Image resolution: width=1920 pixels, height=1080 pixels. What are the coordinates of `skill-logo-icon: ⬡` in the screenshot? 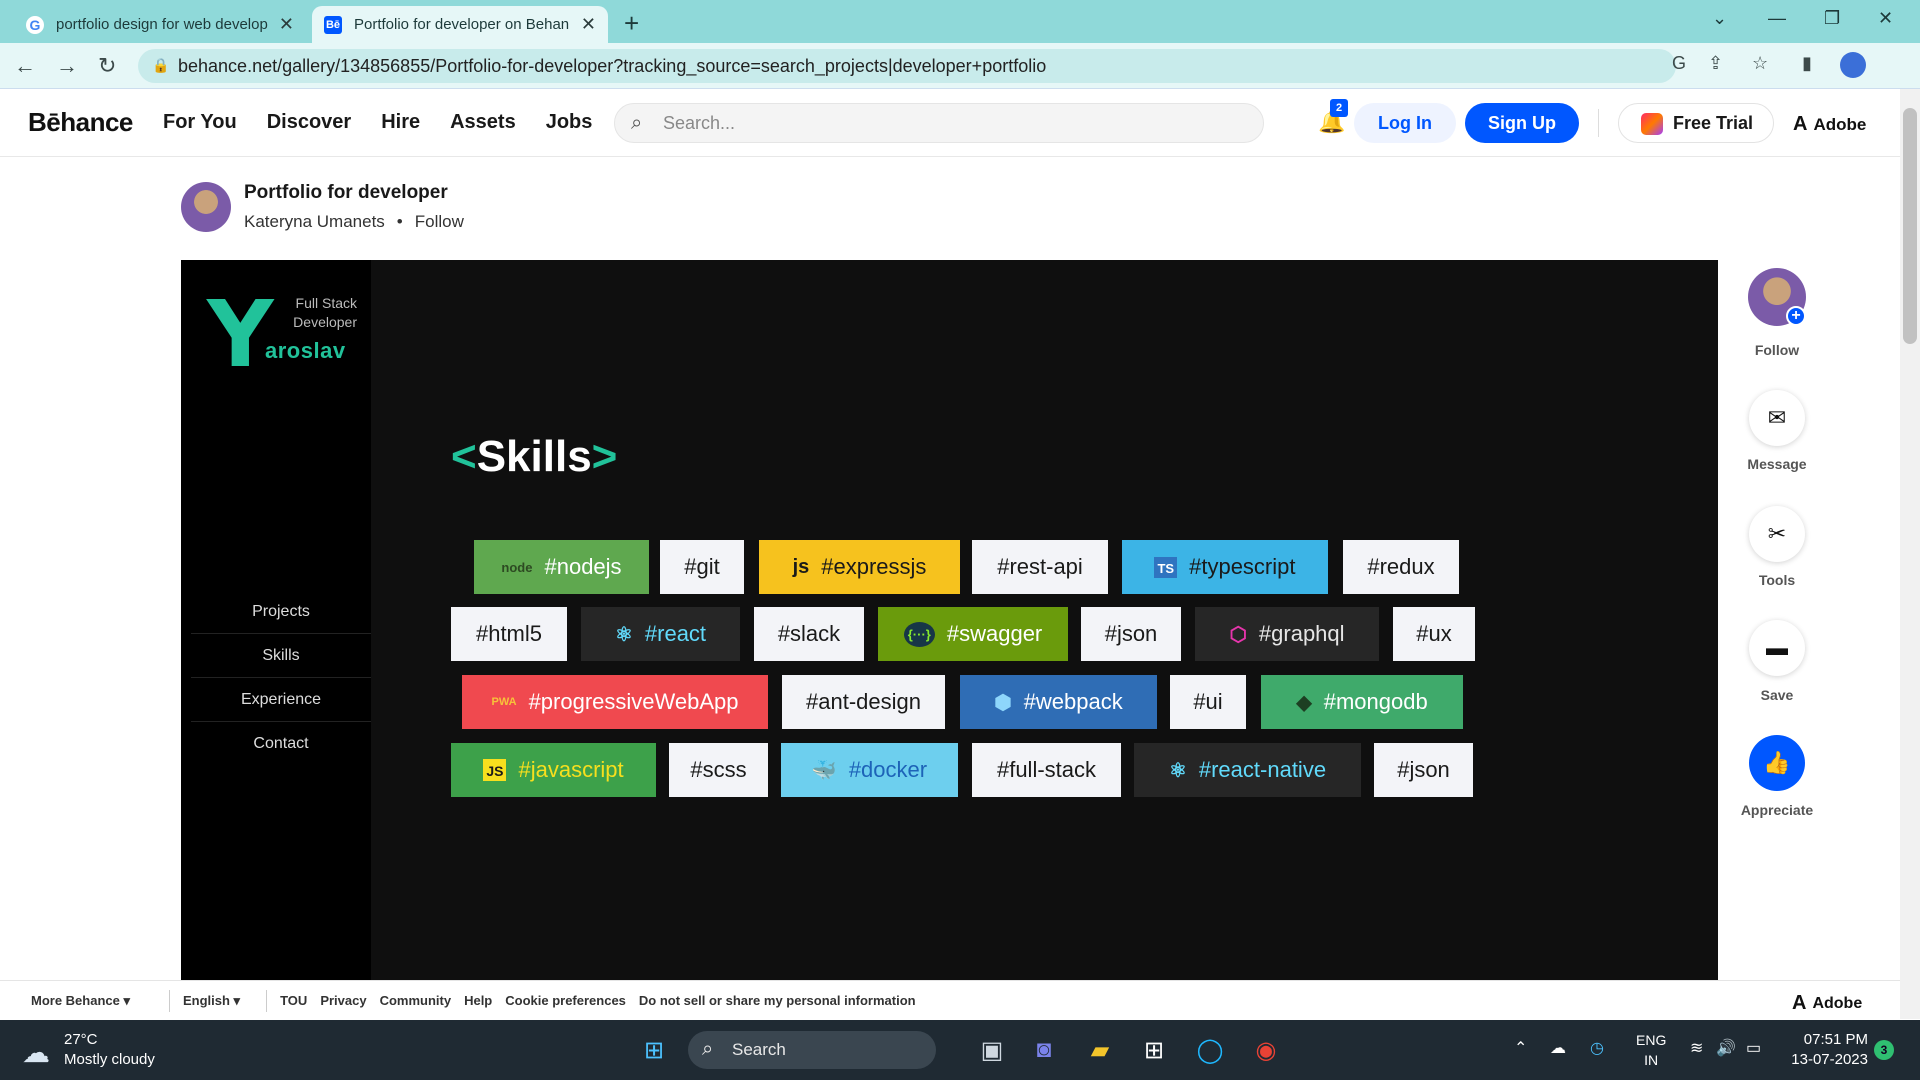 It's located at (1238, 634).